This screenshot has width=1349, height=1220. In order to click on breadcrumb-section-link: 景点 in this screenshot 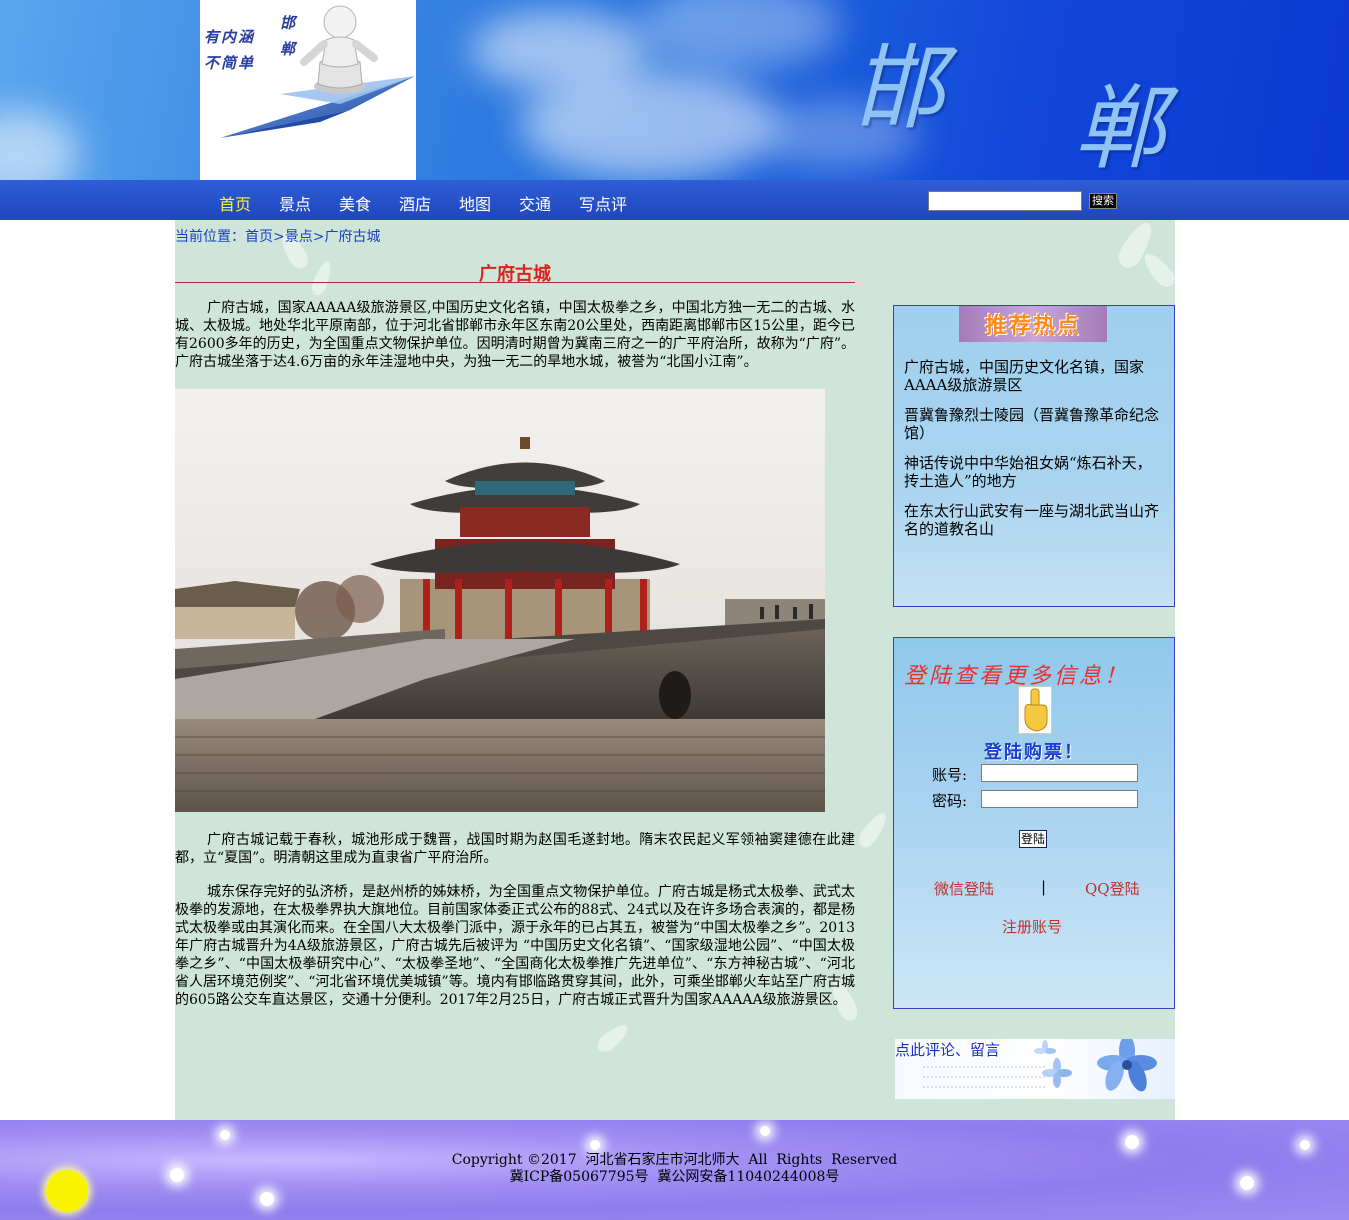, I will do `click(299, 237)`.